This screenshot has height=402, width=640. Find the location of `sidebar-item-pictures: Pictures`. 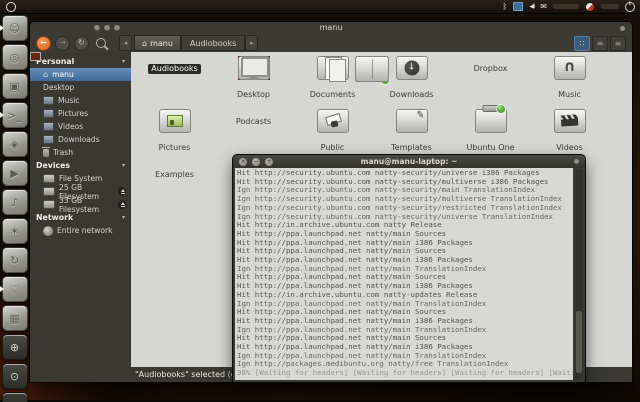

sidebar-item-pictures: Pictures is located at coordinates (80, 113).